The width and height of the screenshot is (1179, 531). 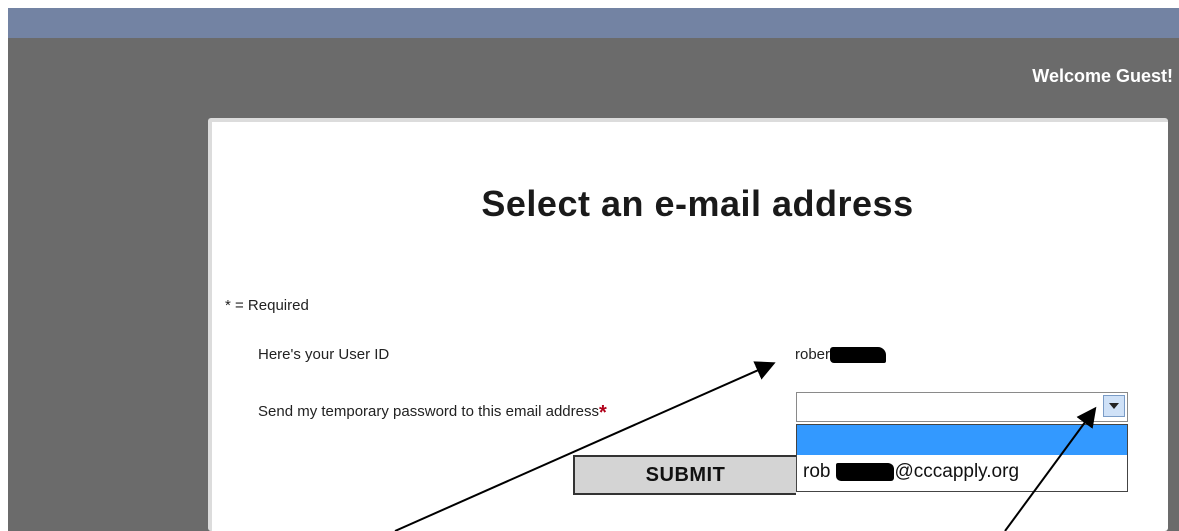 I want to click on annotation-arrow-dropdown, so click(x=1050, y=468).